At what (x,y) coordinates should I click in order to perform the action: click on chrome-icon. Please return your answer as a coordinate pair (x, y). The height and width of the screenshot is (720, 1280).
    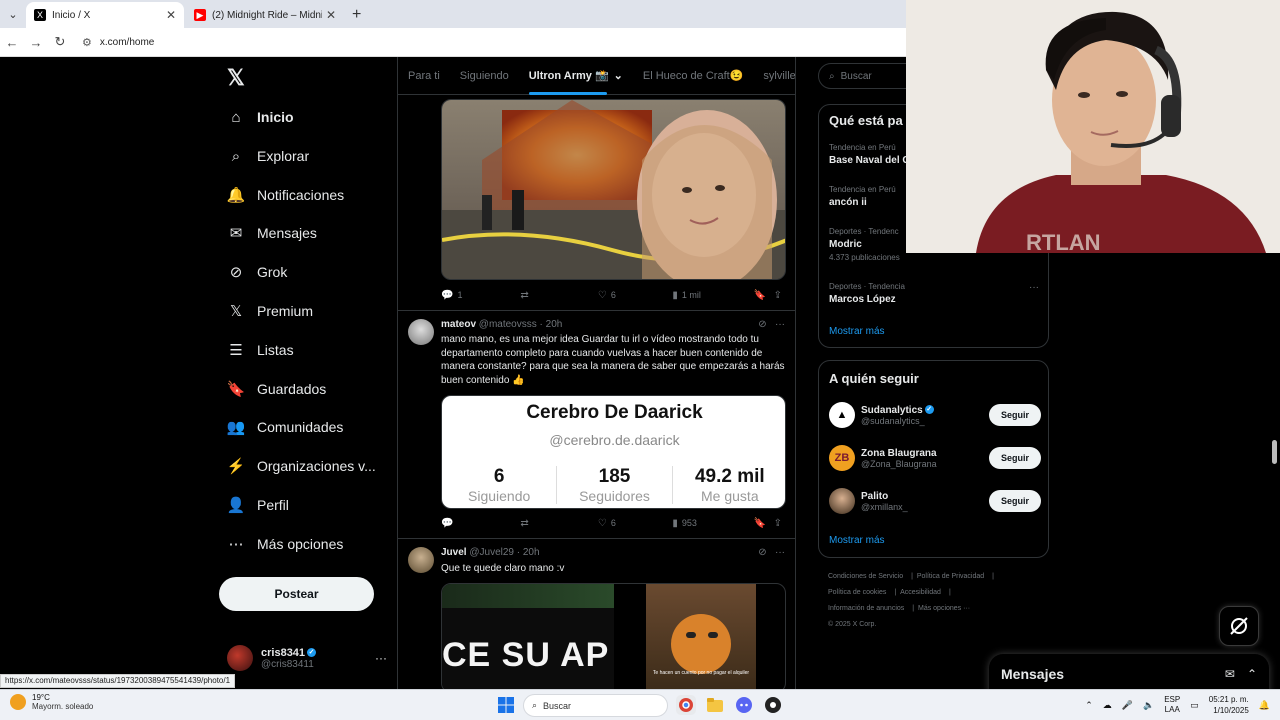
    Looking at the image, I should click on (686, 705).